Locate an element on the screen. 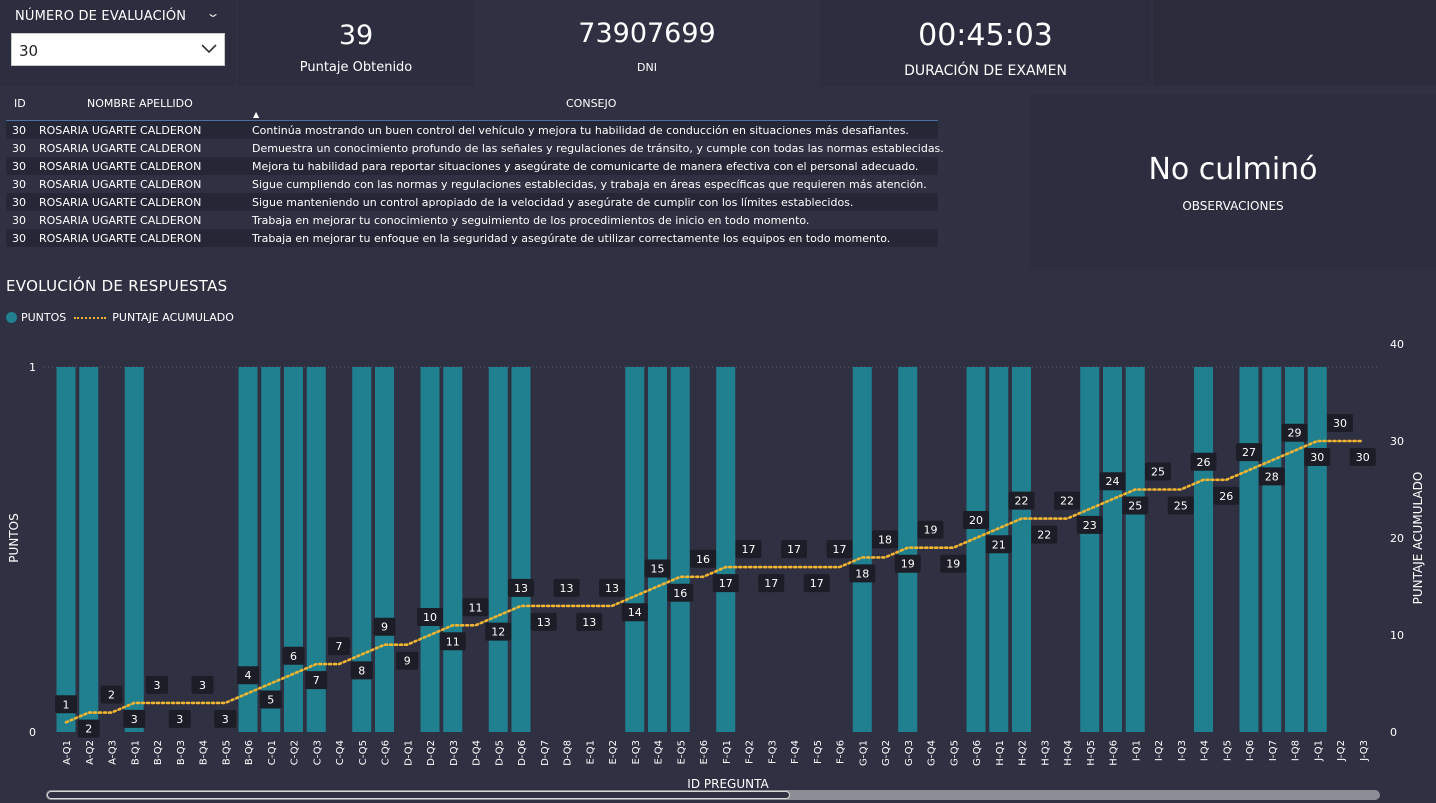 This screenshot has width=1436, height=803. x-tick-label: E-Q2 is located at coordinates (613, 752).